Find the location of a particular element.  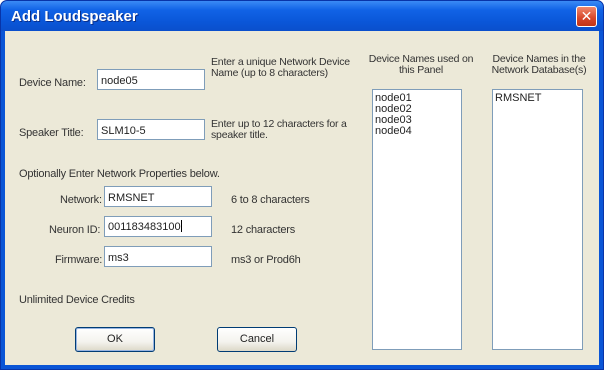

network-label: Network: is located at coordinates (81, 200).